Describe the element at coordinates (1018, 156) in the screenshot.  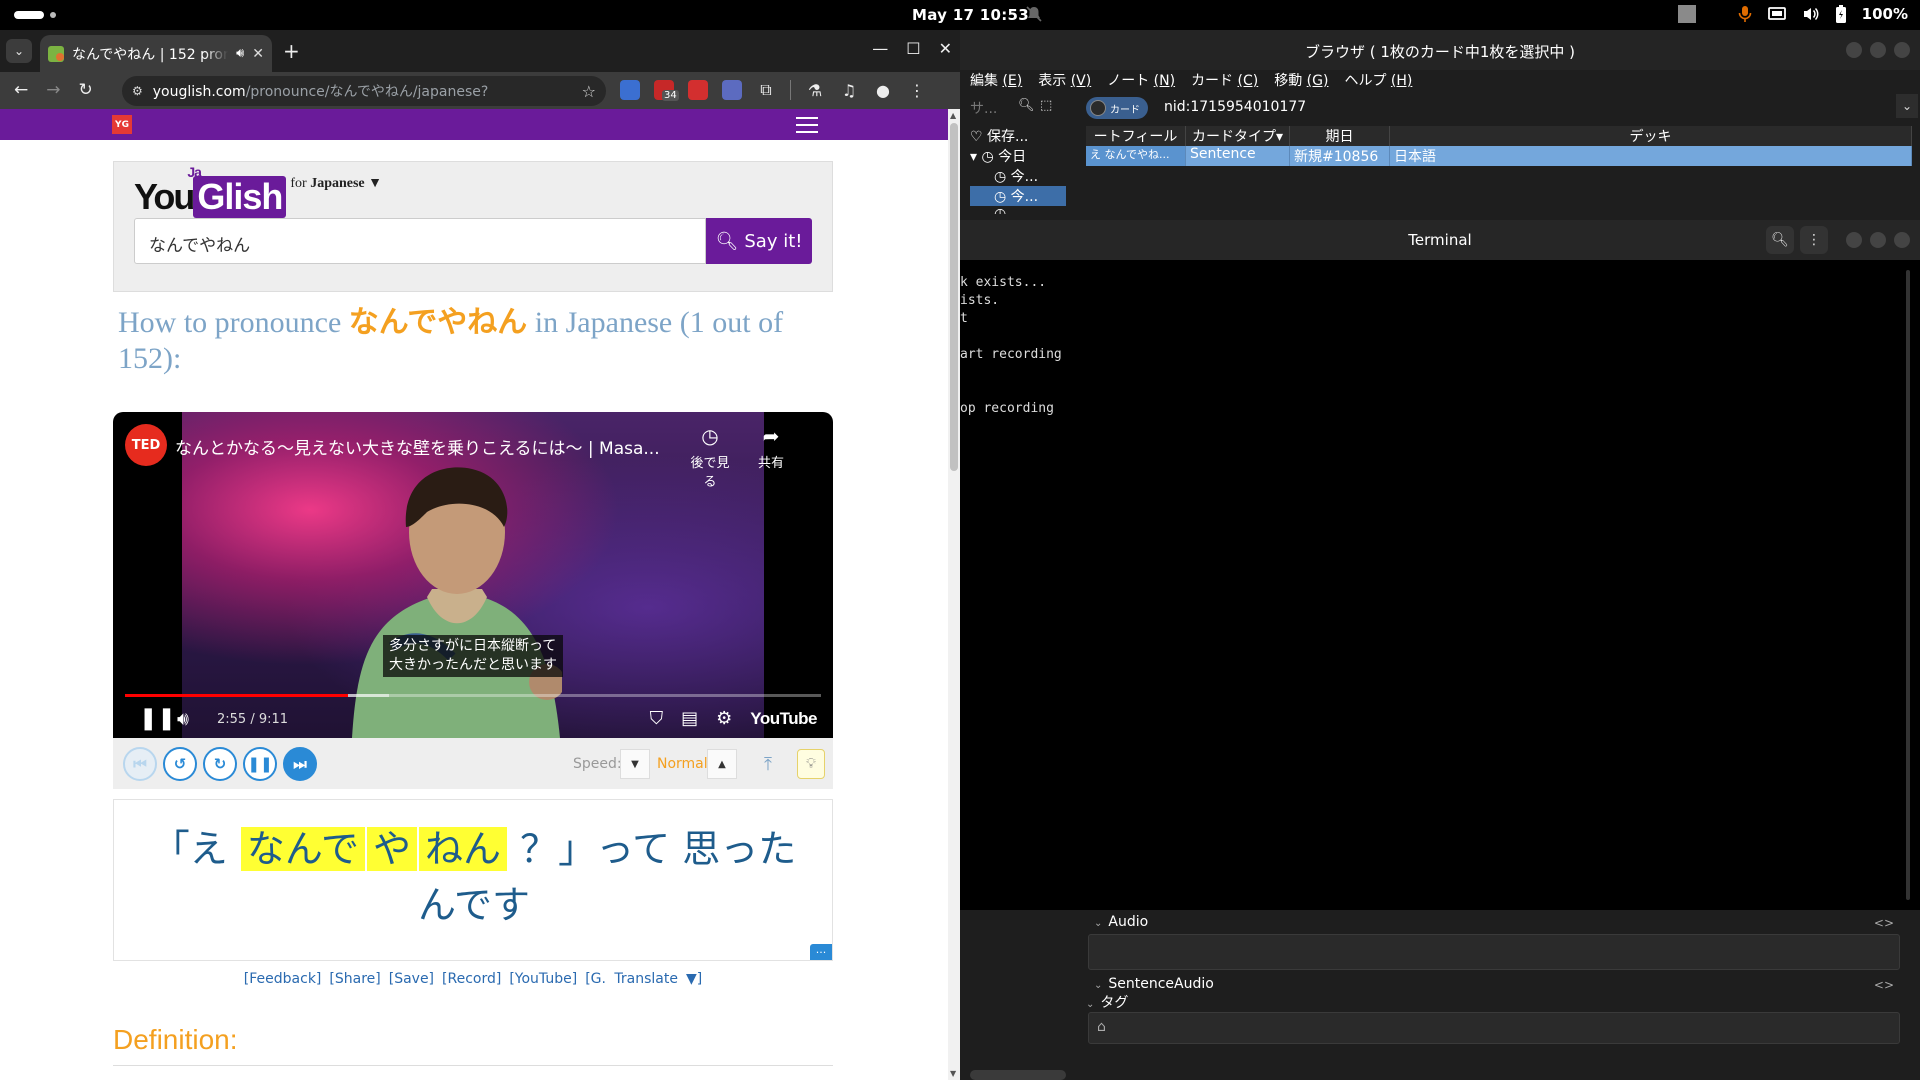
I see `sidebar-item-today: ▾ ◷ 今日` at that location.